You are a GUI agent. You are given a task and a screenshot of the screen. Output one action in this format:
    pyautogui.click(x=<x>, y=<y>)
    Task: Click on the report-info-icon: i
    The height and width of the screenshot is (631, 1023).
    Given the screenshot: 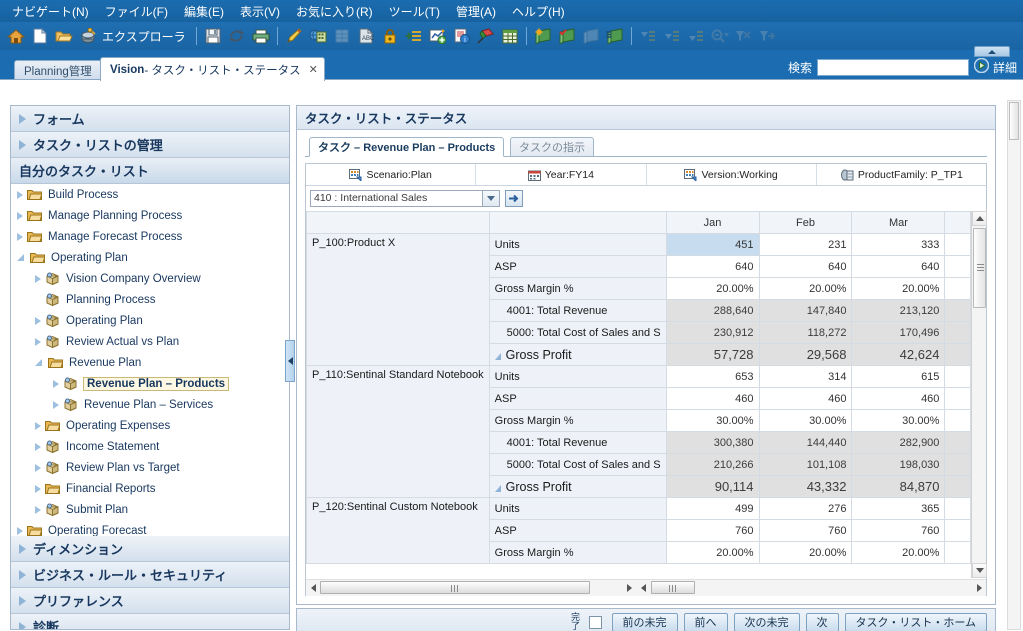 What is the action you would take?
    pyautogui.click(x=462, y=36)
    